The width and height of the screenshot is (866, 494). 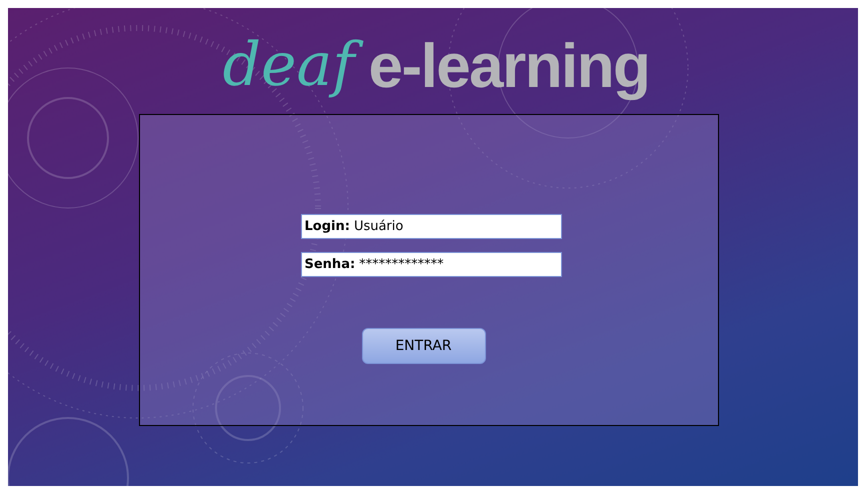 I want to click on logo-text: e-learning, so click(x=509, y=67).